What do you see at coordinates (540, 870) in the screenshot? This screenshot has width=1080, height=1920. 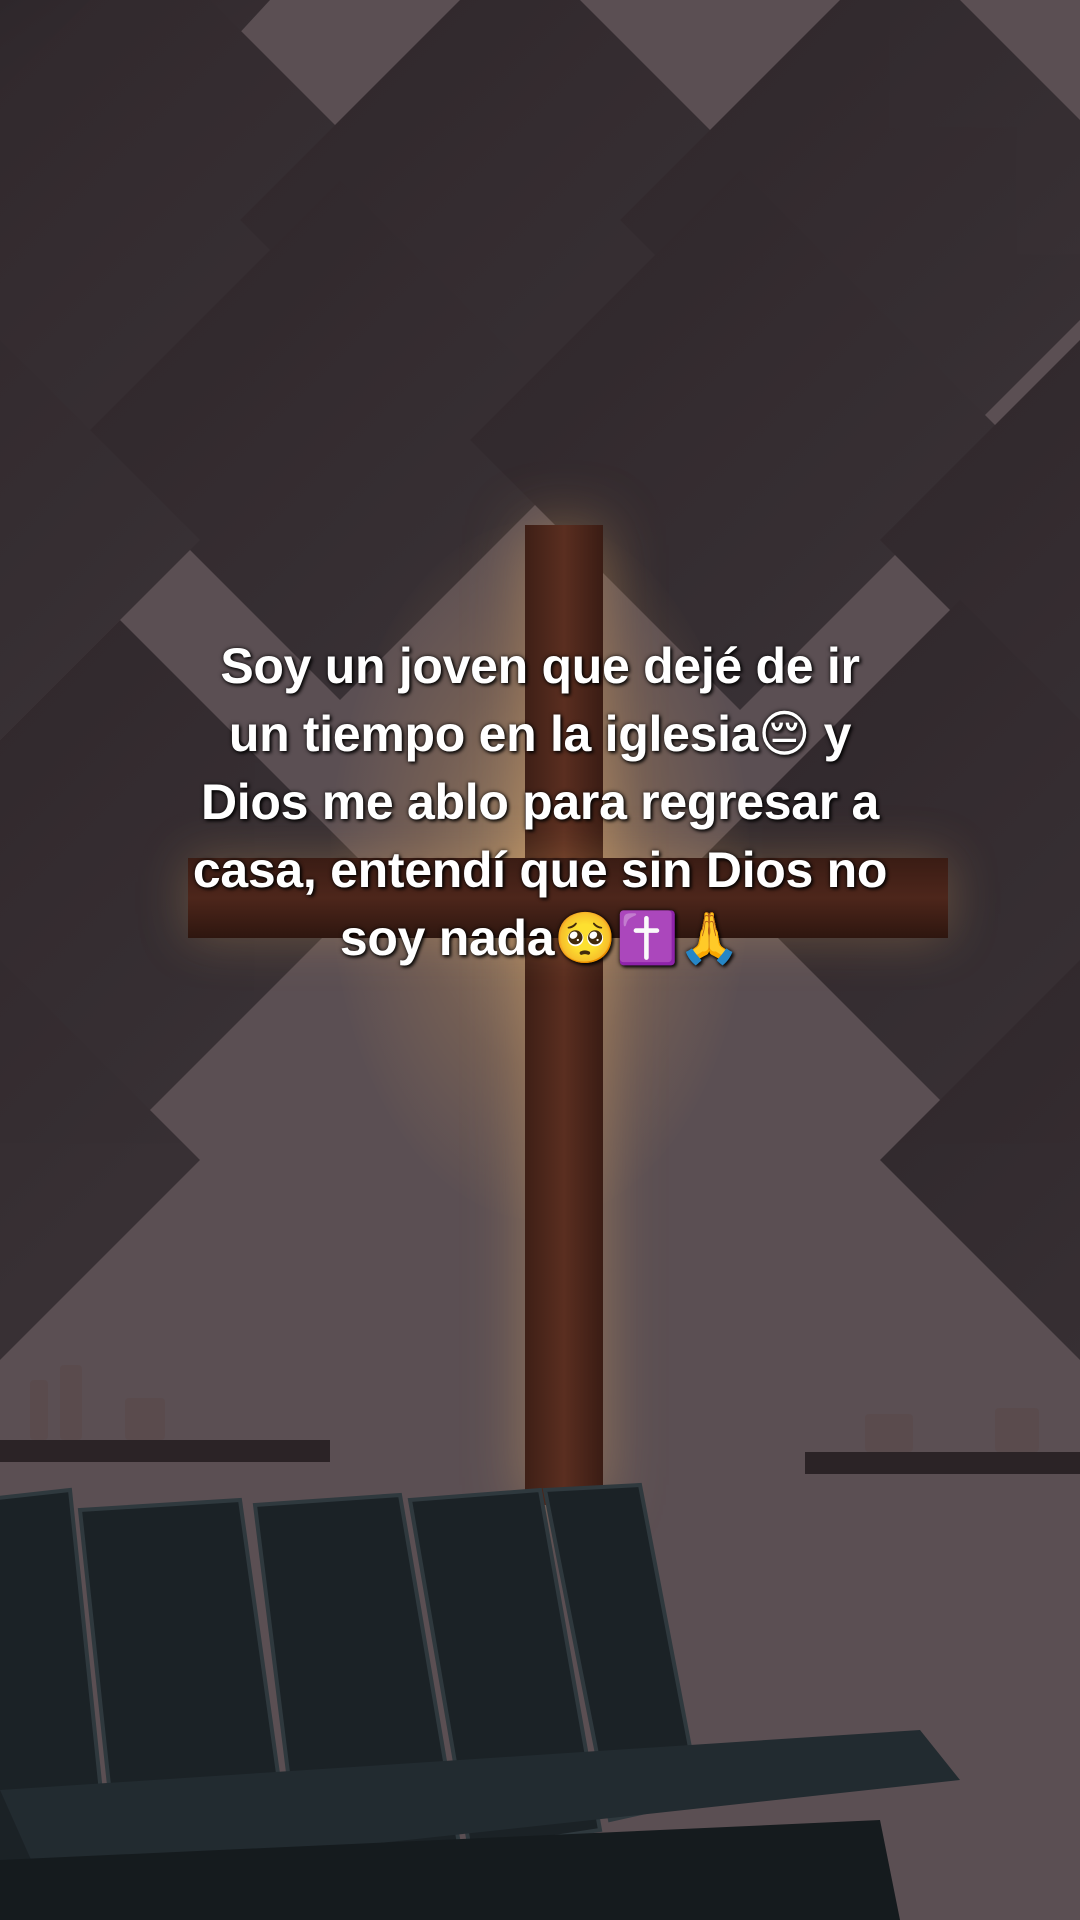 I see `caption-line: casa, entendí que sin Dios no` at bounding box center [540, 870].